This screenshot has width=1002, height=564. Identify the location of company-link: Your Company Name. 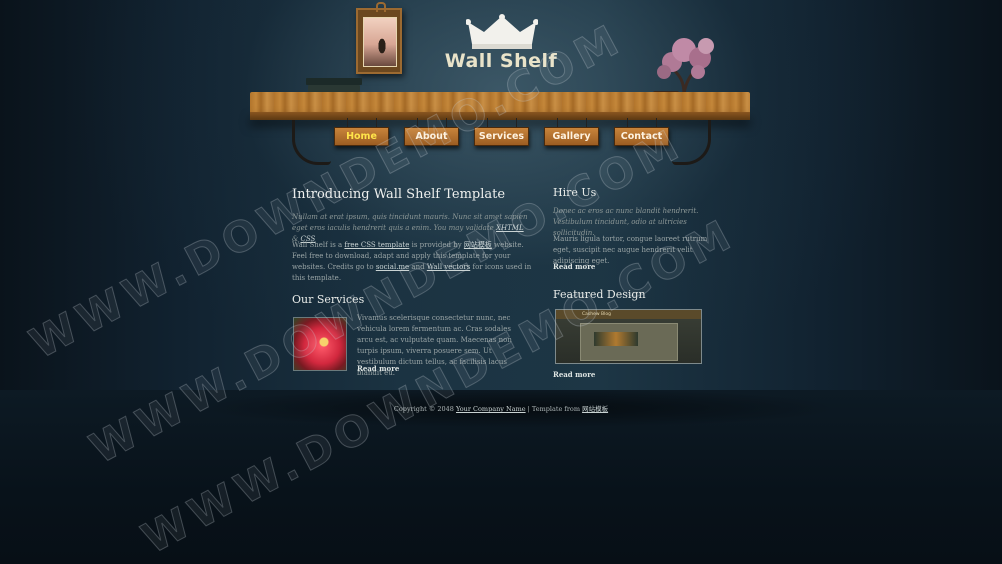
(491, 409).